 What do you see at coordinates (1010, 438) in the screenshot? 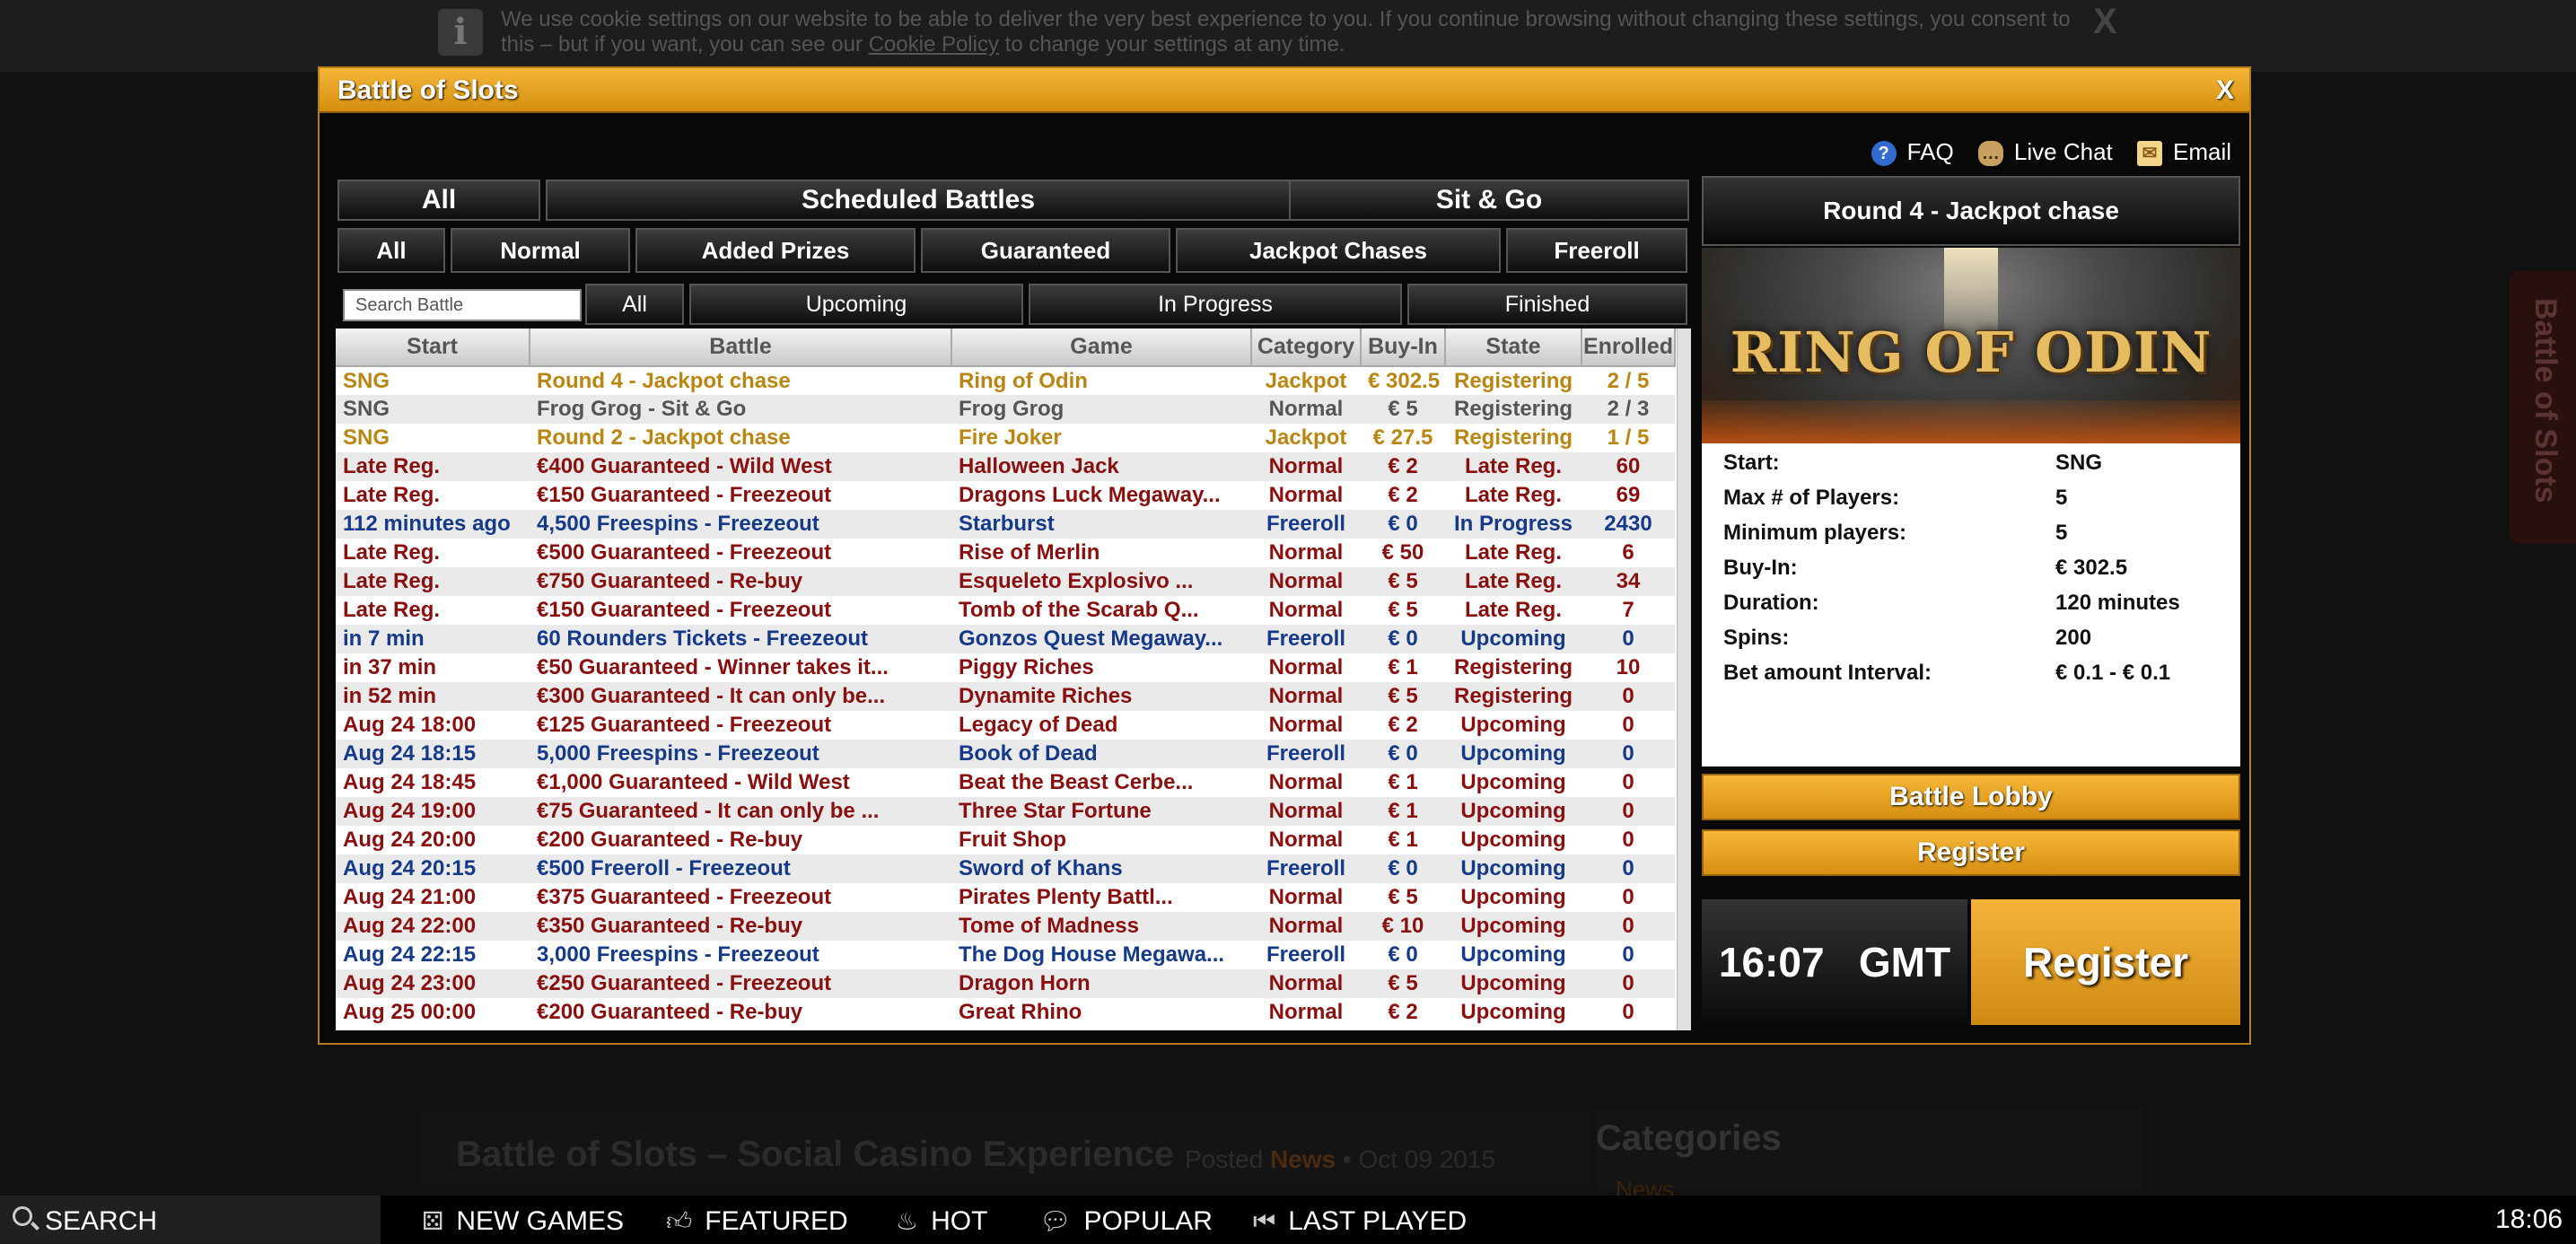
I see `cell-game: Fire Joker` at bounding box center [1010, 438].